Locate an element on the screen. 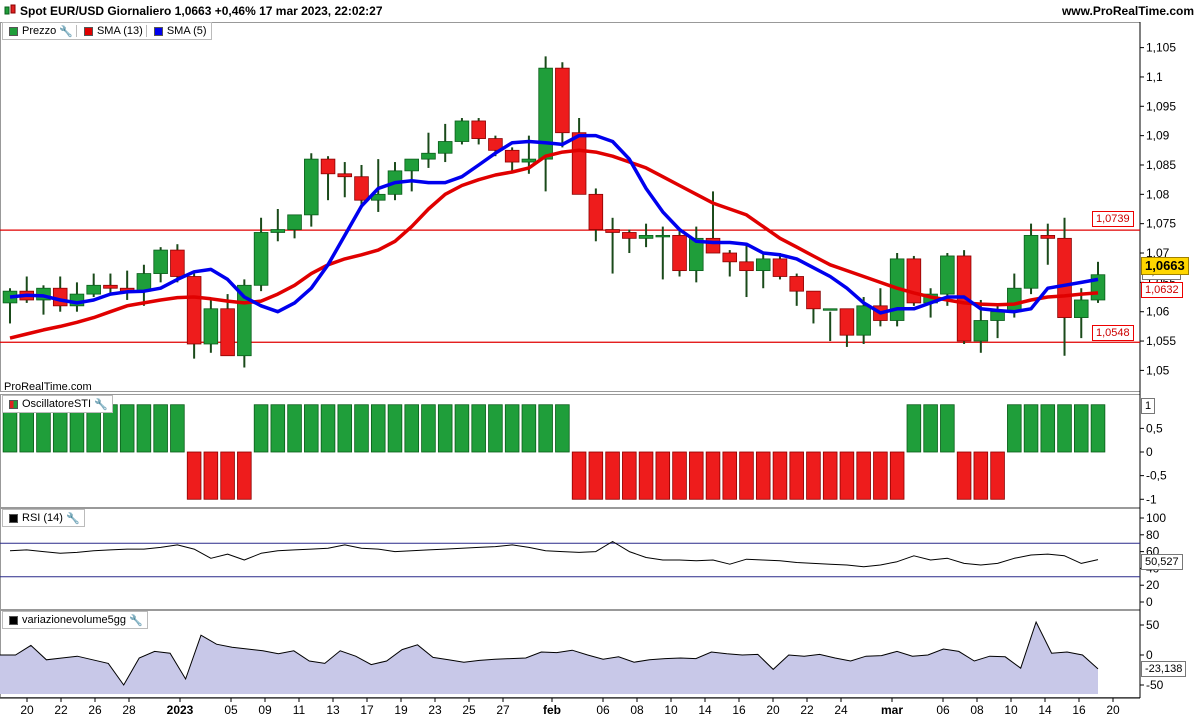  price-tick-label: 1,1 is located at coordinates (1154, 77).